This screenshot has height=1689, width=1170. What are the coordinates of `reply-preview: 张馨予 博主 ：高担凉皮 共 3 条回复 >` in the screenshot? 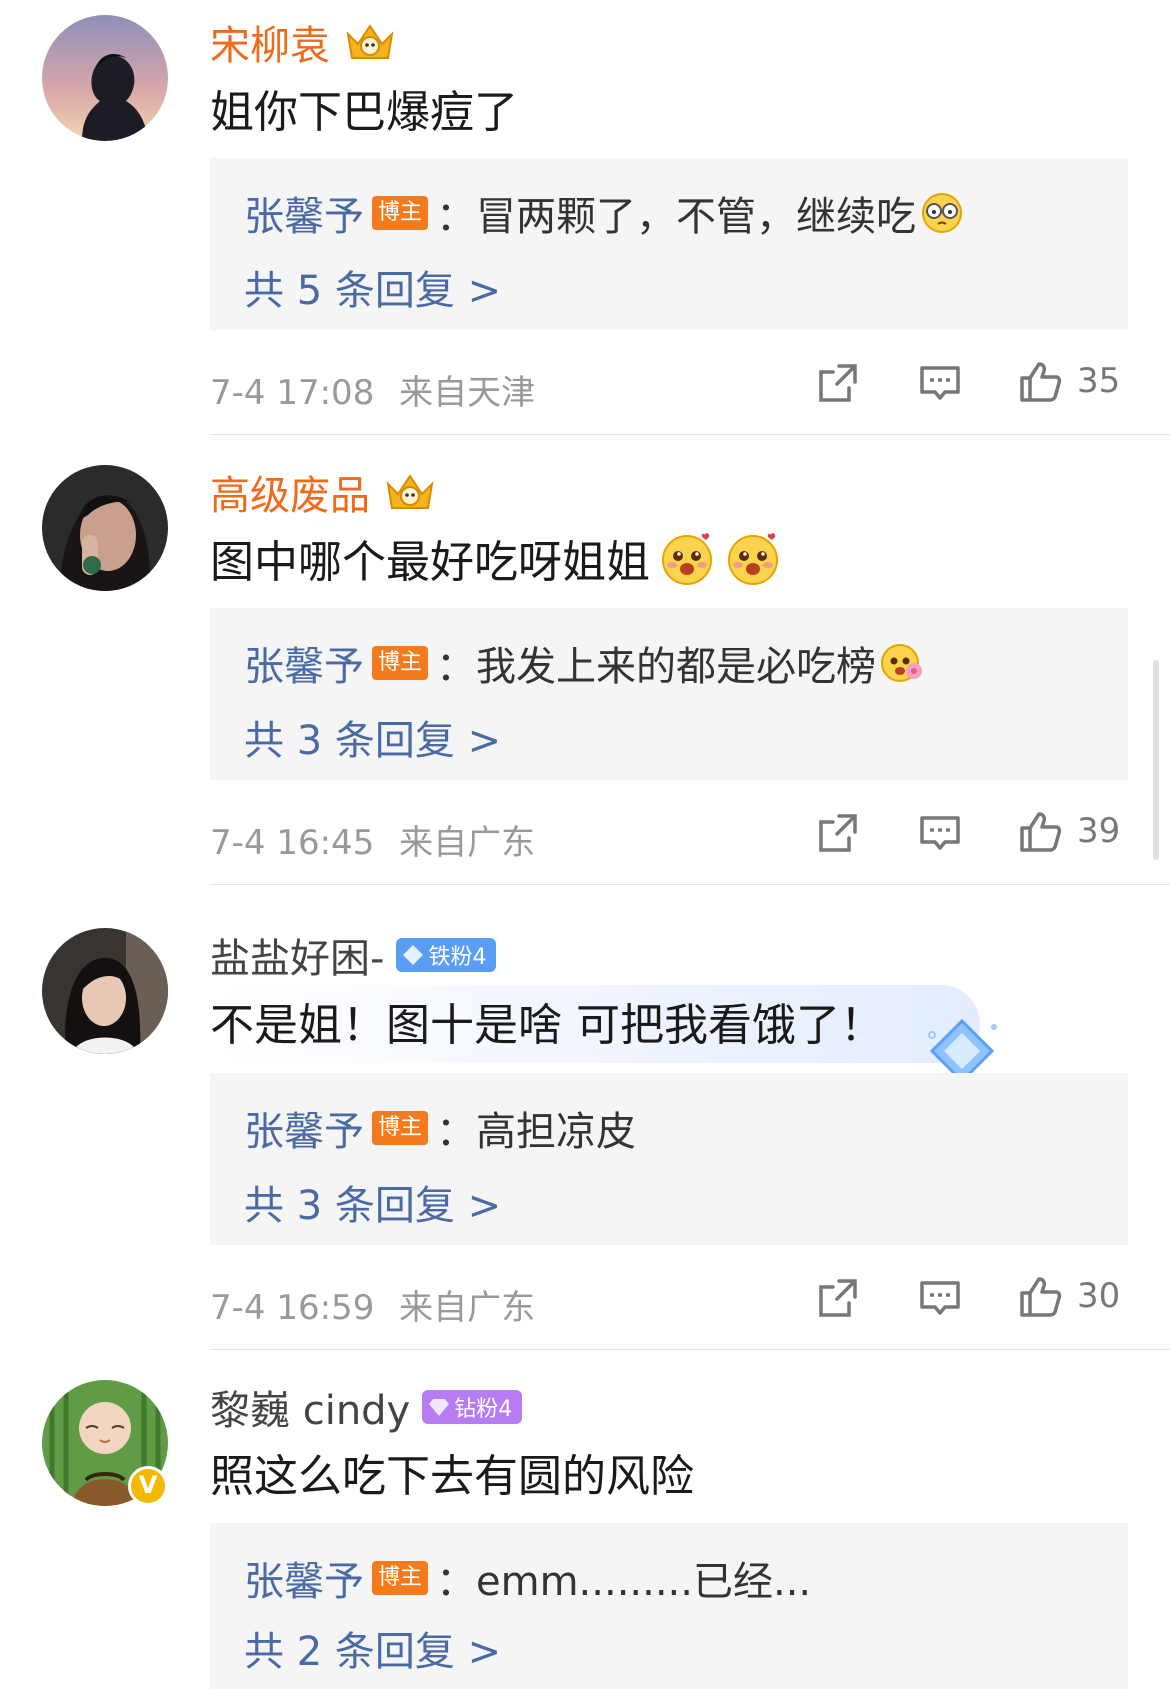 It's located at (669, 1159).